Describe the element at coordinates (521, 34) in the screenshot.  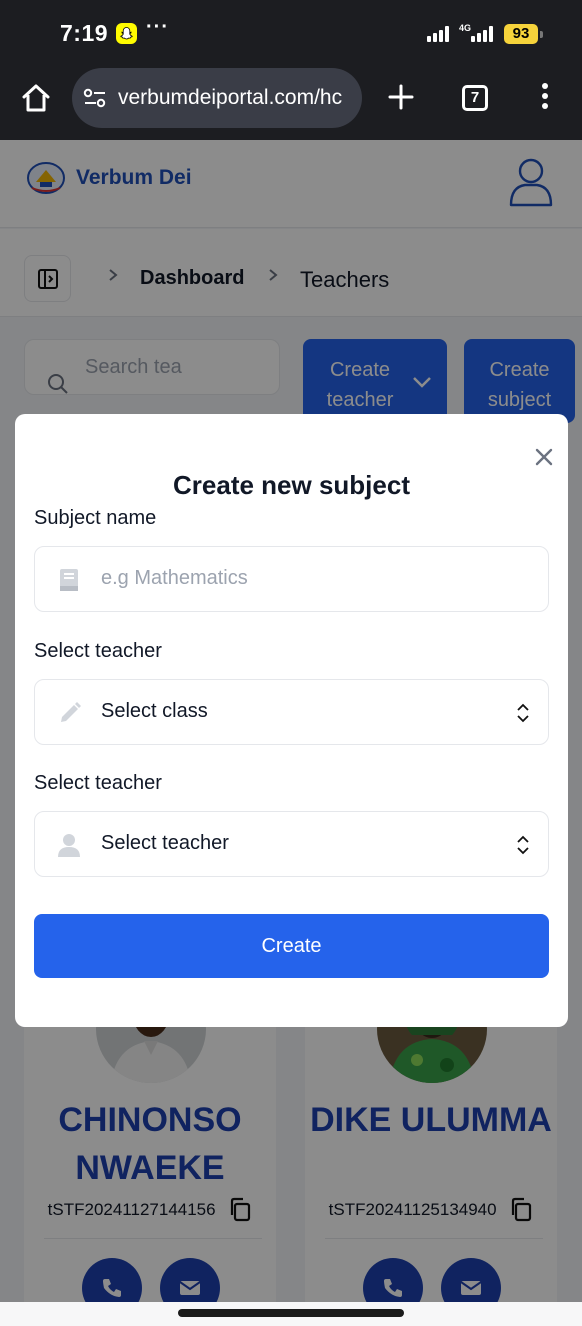
I see `battery-indicator: 93` at that location.